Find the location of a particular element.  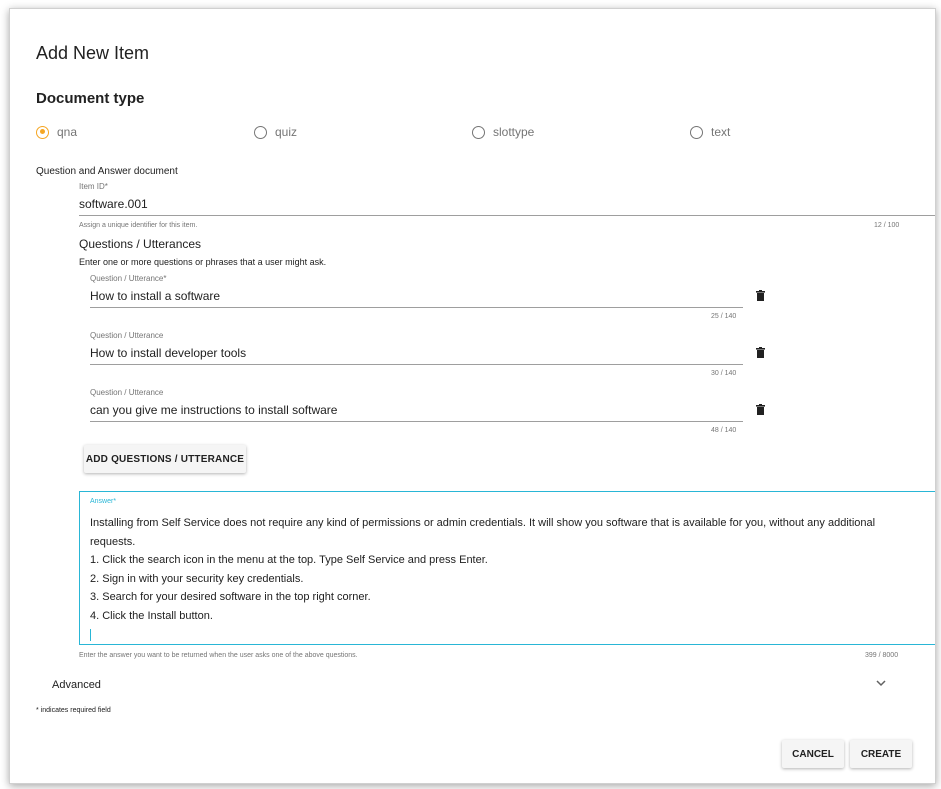

question-input: How to install a software is located at coordinates (155, 296).